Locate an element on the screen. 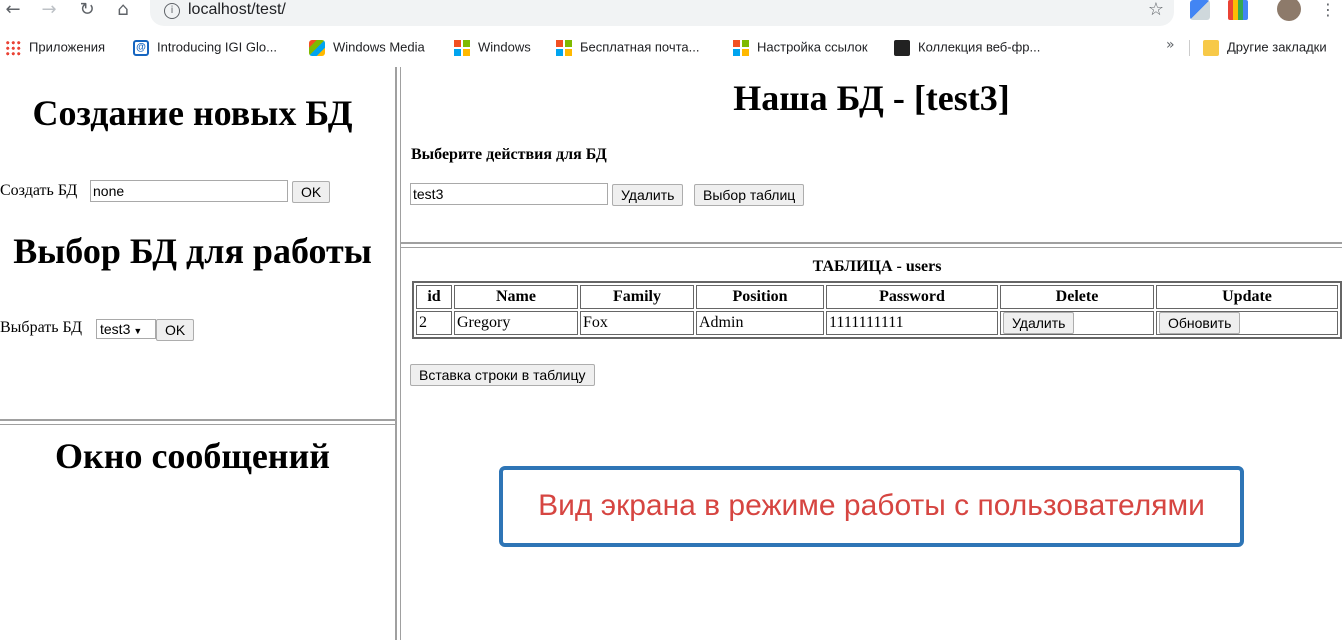  delete-db-button: Удалить is located at coordinates (648, 195).